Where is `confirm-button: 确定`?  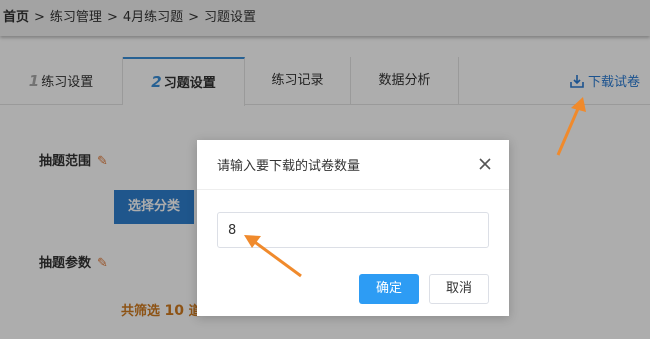 confirm-button: 确定 is located at coordinates (389, 289).